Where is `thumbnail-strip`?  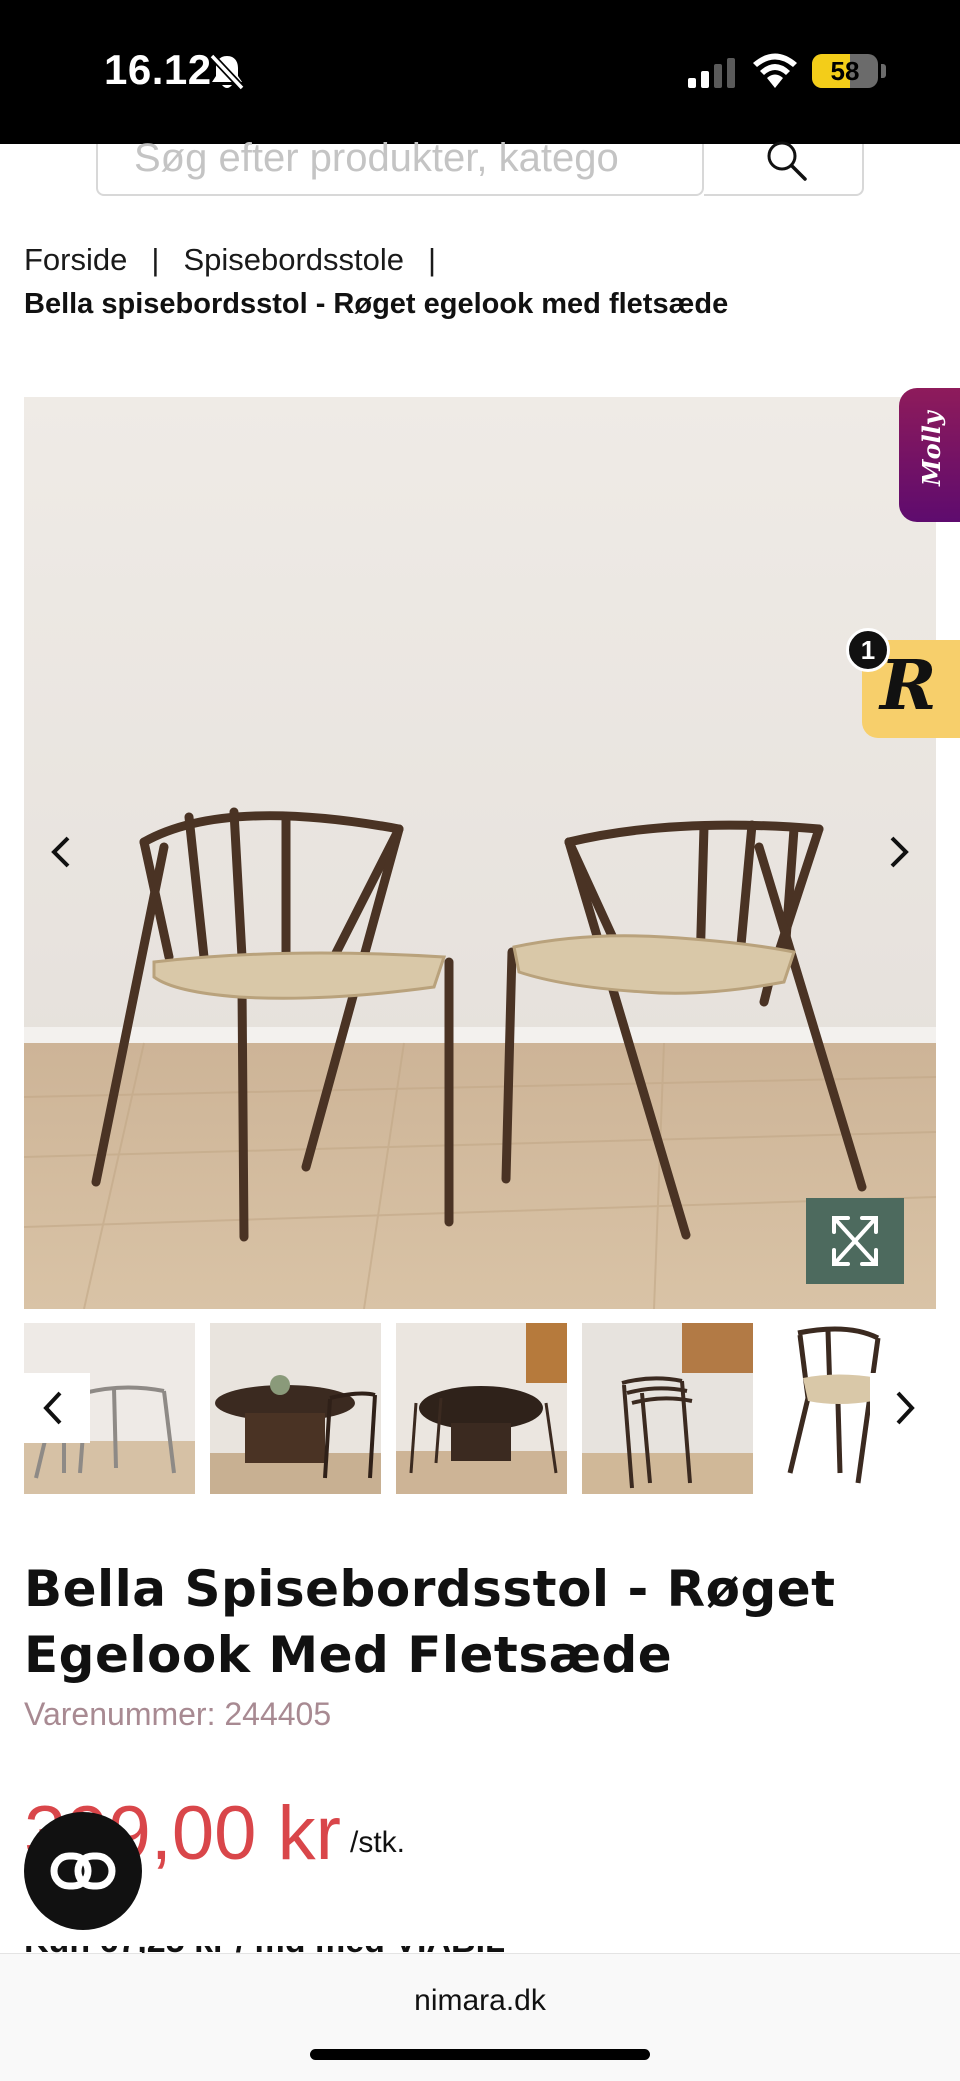
thumbnail-strip is located at coordinates (481, 1409).